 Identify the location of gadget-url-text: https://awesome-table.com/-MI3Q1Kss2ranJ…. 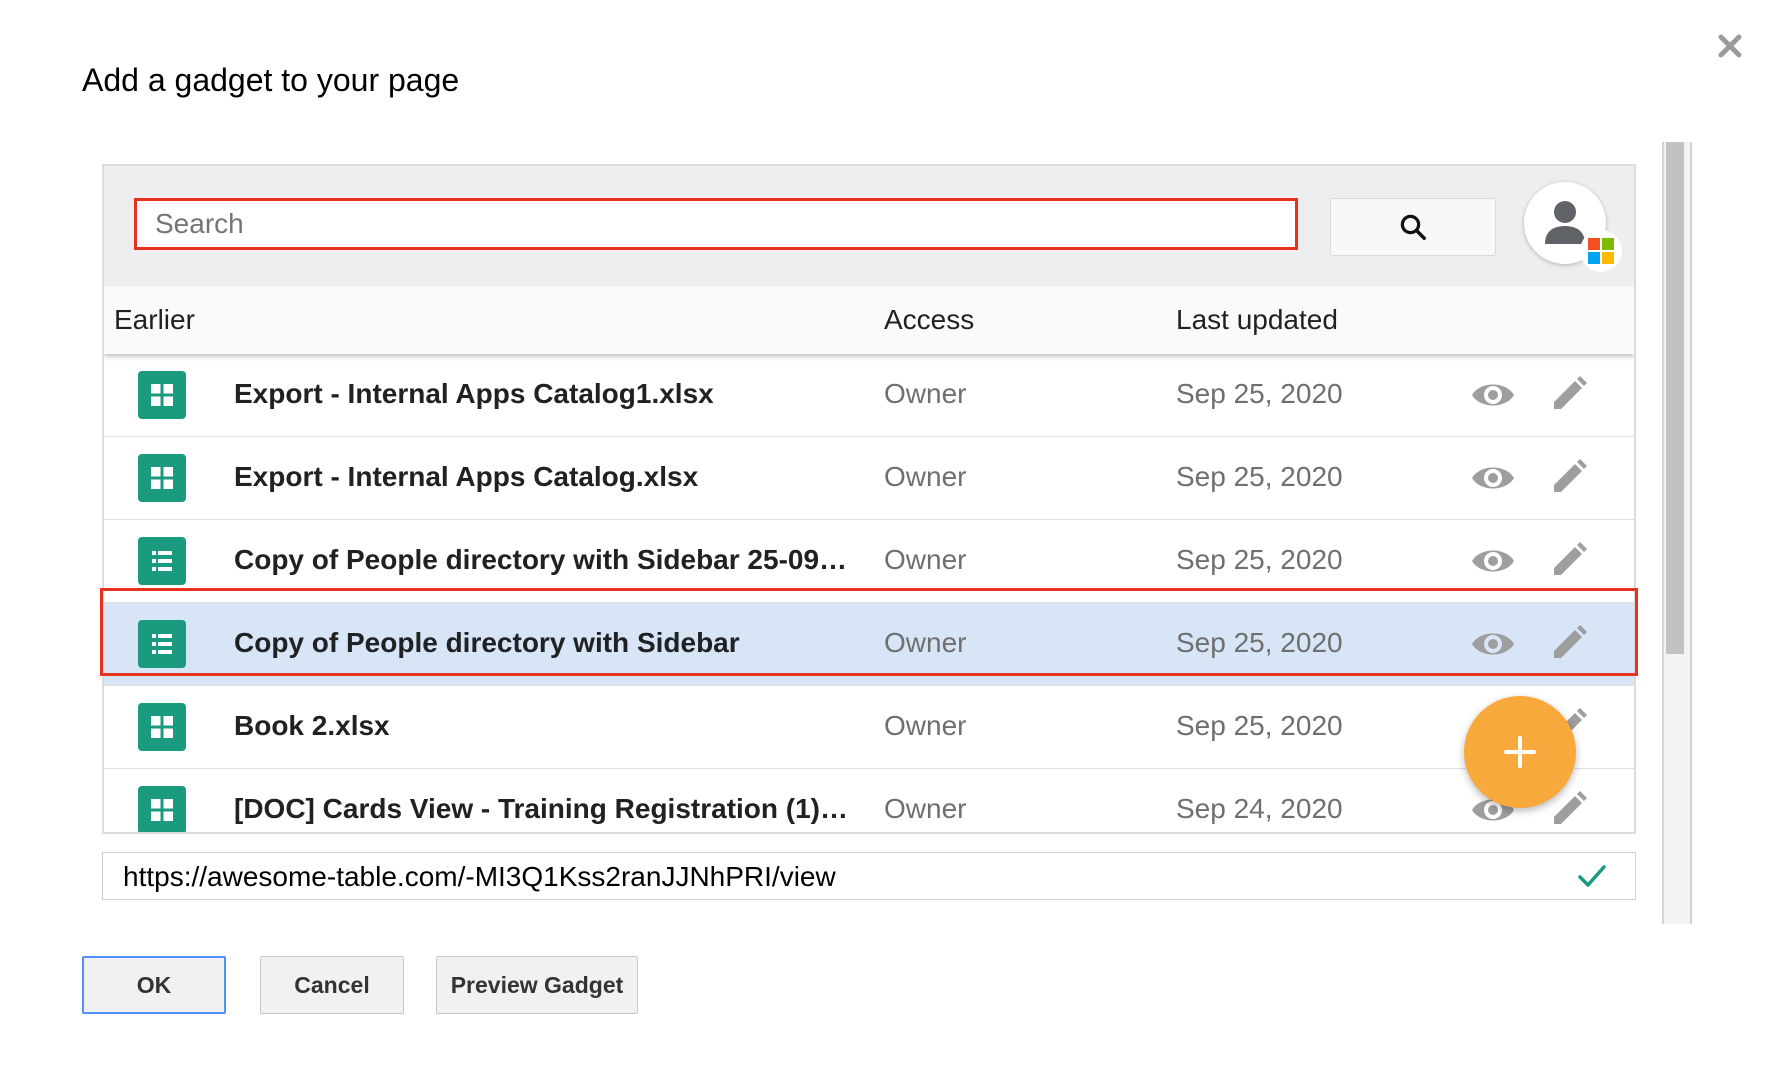
(479, 876).